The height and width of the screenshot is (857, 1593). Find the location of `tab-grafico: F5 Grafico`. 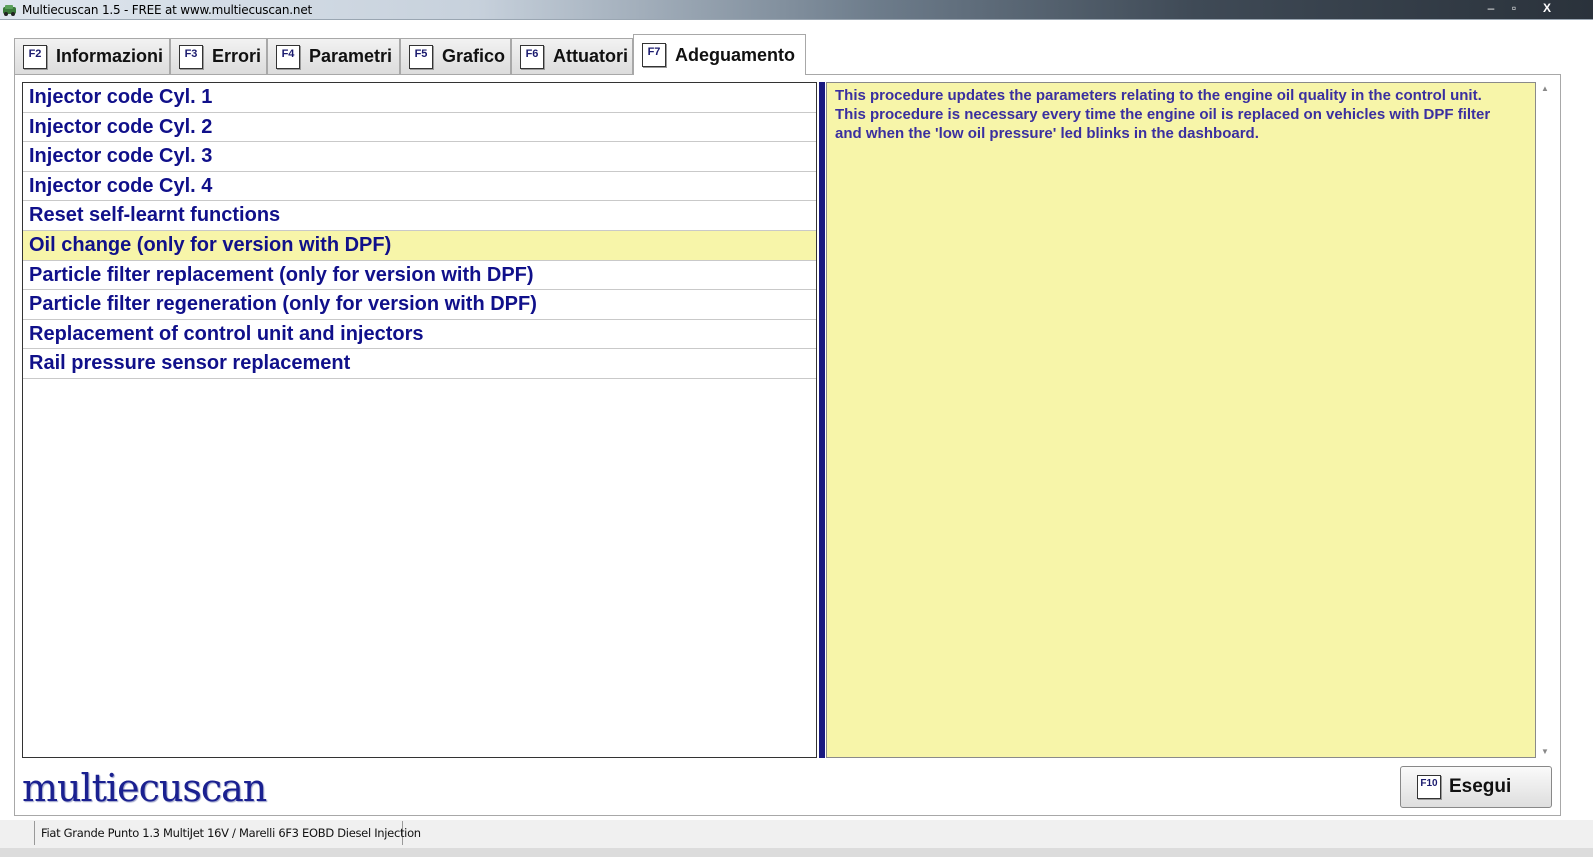

tab-grafico: F5 Grafico is located at coordinates (455, 56).